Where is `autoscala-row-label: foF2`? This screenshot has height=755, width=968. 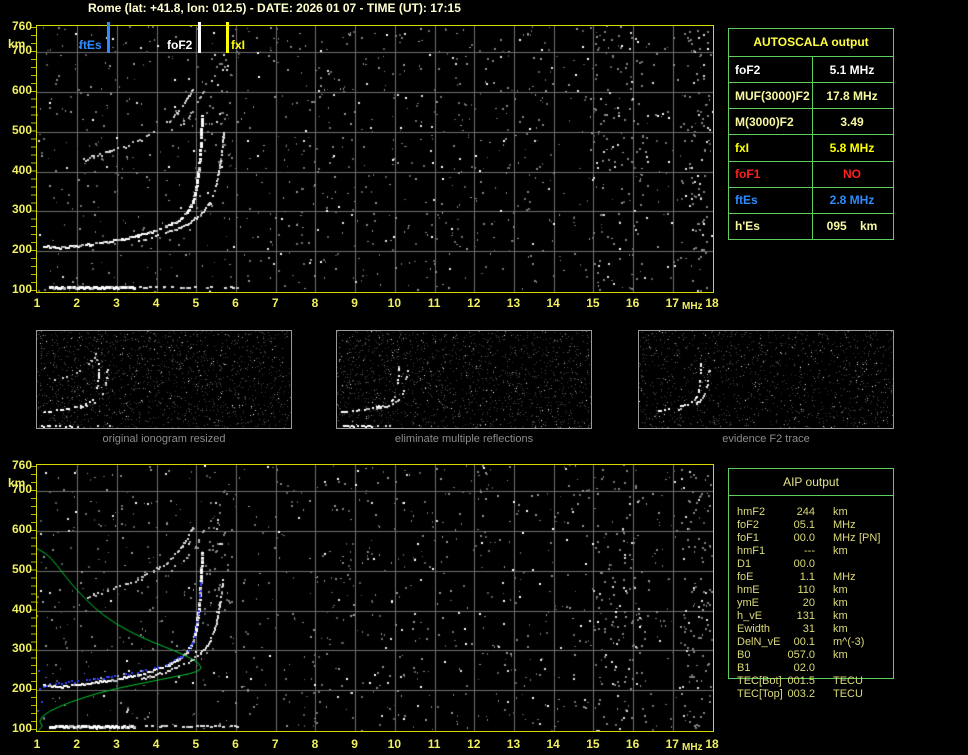 autoscala-row-label: foF2 is located at coordinates (748, 69).